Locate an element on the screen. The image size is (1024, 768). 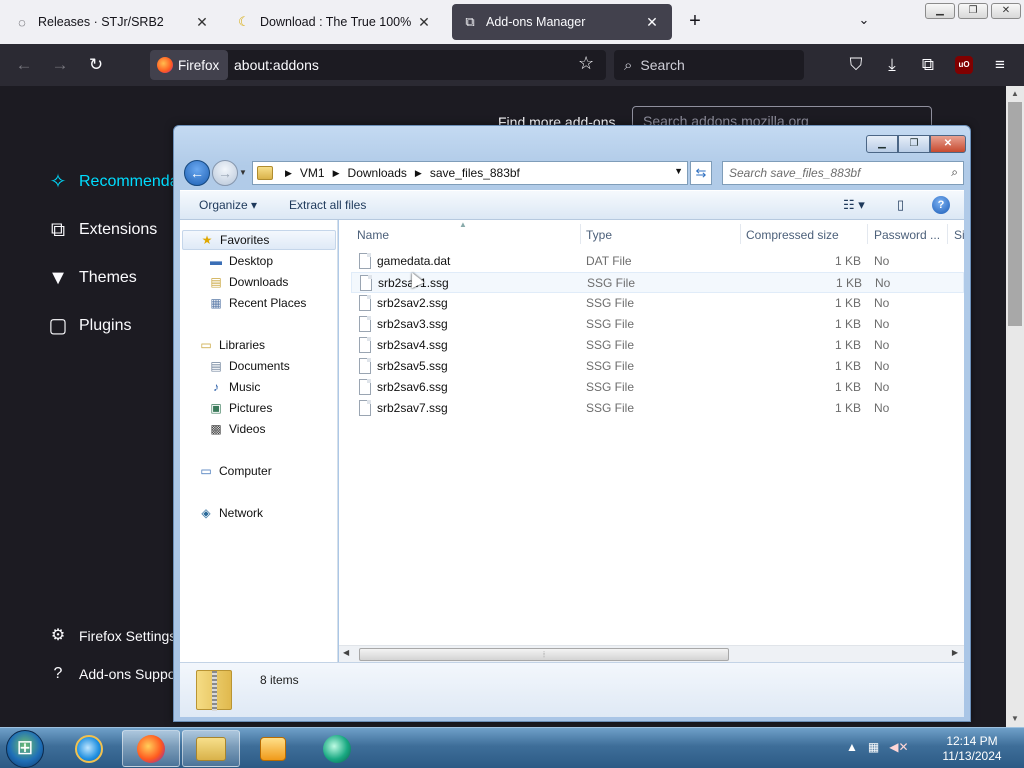
firefox-settings-link: ⚙ Firefox Settings is located at coordinates (111, 636).